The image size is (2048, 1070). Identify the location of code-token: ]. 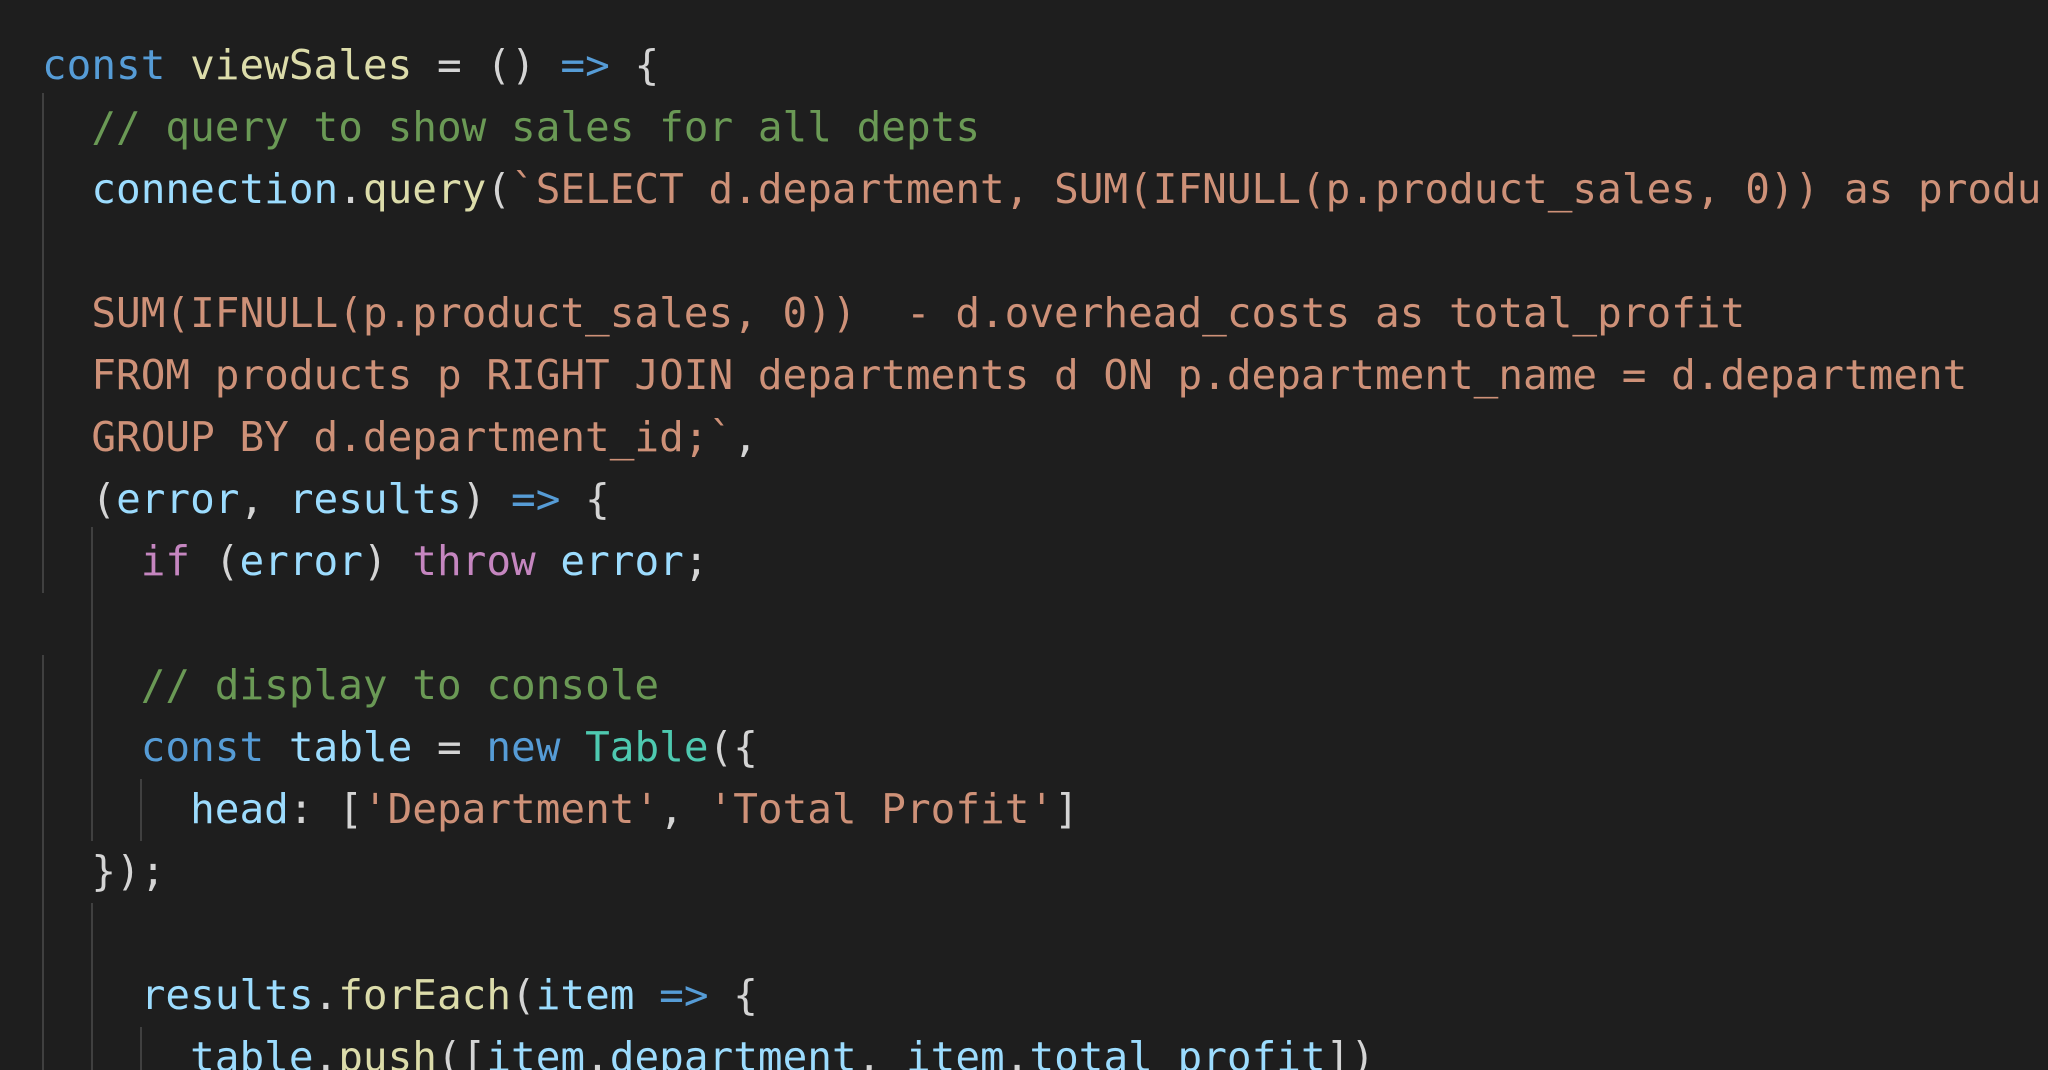
(1066, 809).